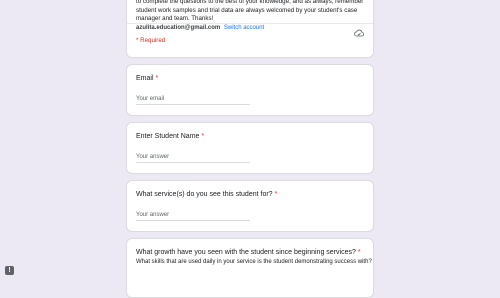  I want to click on question-title: Enter Student Name *, so click(170, 136).